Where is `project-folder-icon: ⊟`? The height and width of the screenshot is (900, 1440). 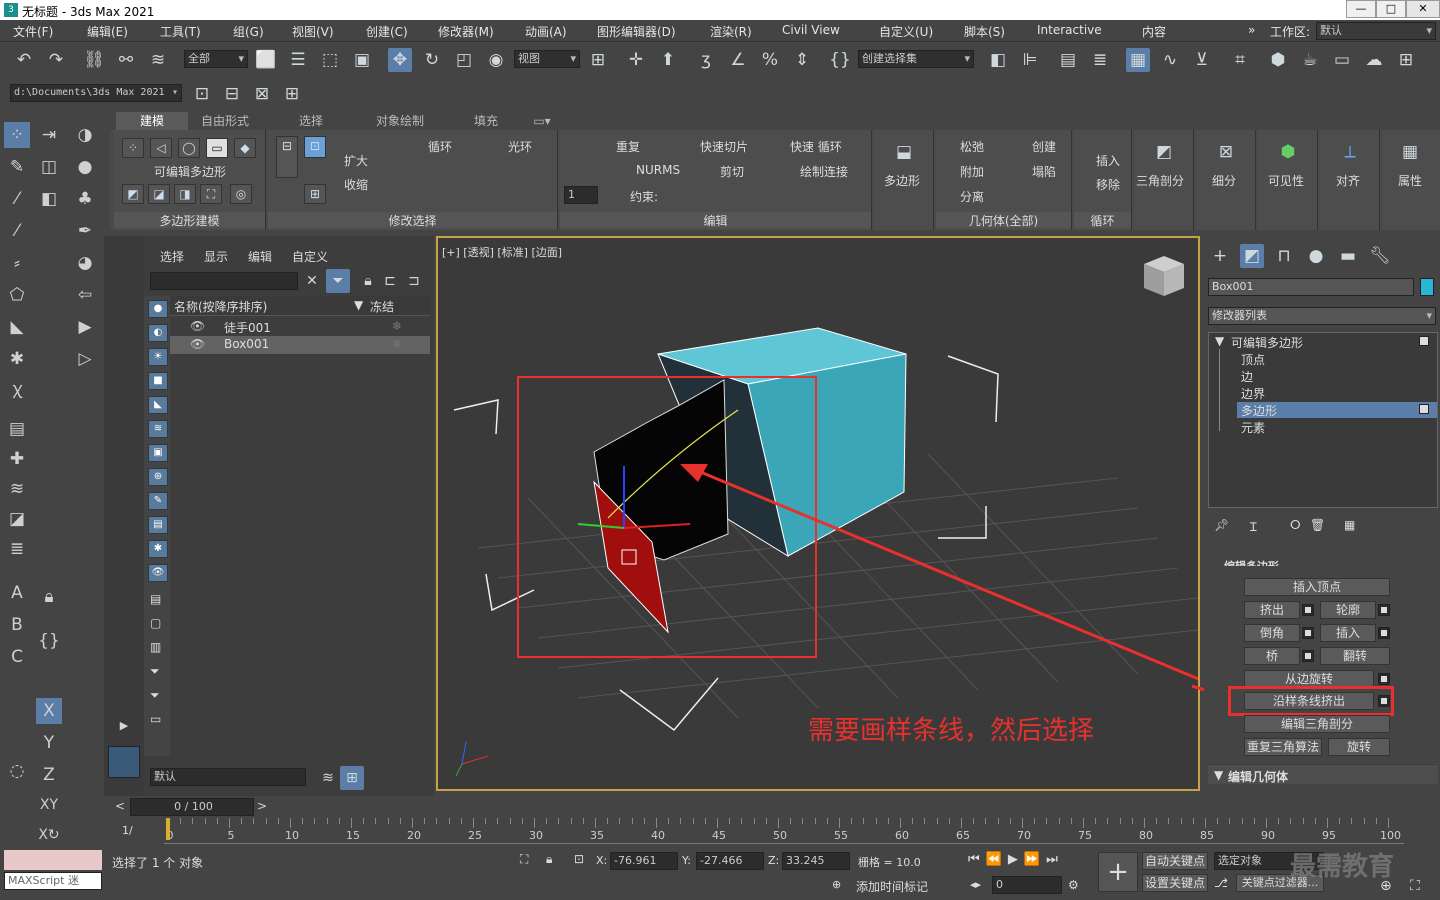
project-folder-icon: ⊟ is located at coordinates (232, 94).